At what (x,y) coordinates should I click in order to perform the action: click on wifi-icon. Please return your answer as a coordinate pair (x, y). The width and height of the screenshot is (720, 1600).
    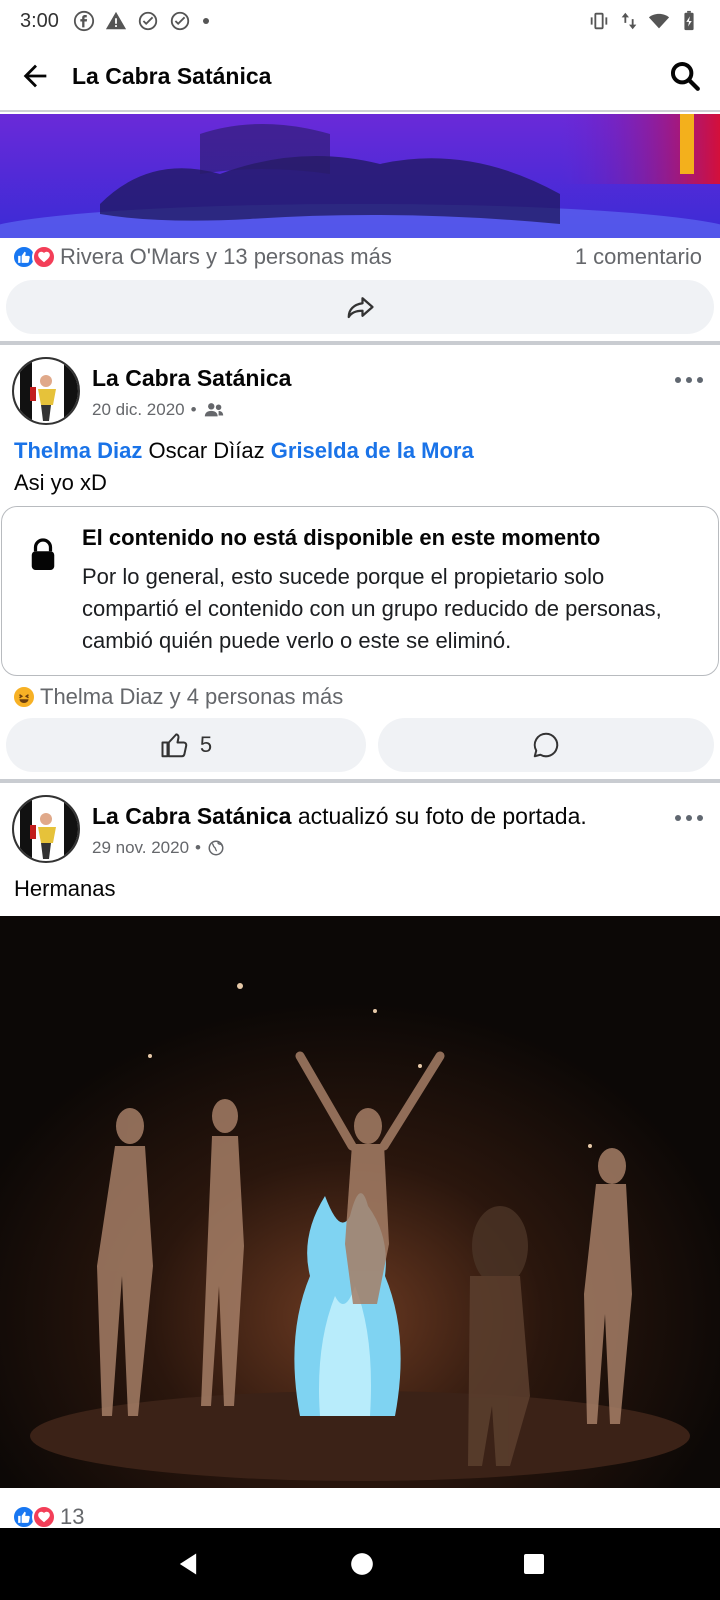
    Looking at the image, I should click on (659, 21).